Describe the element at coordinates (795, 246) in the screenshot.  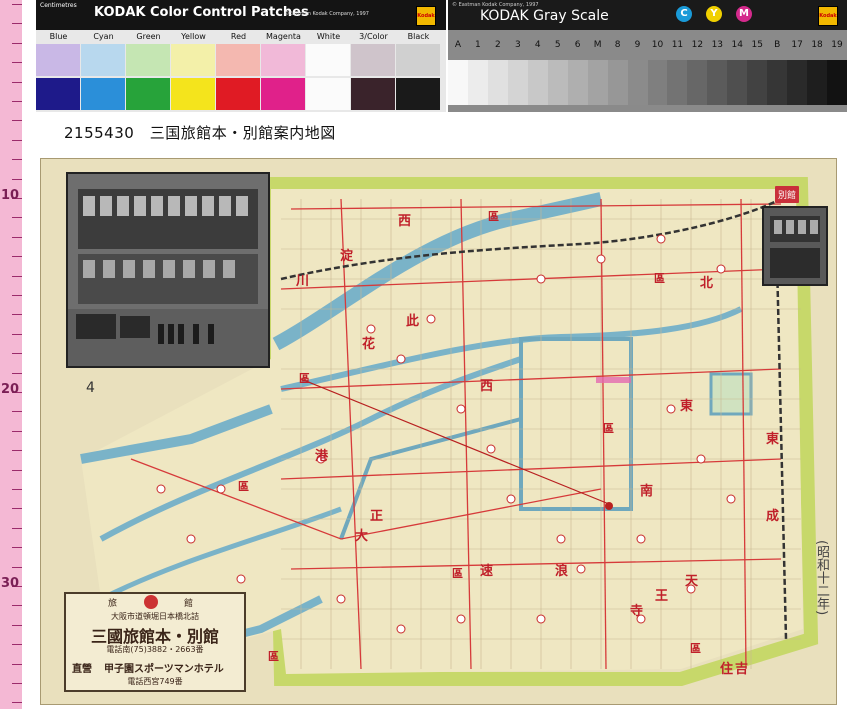
I see `annex-building-icon` at that location.